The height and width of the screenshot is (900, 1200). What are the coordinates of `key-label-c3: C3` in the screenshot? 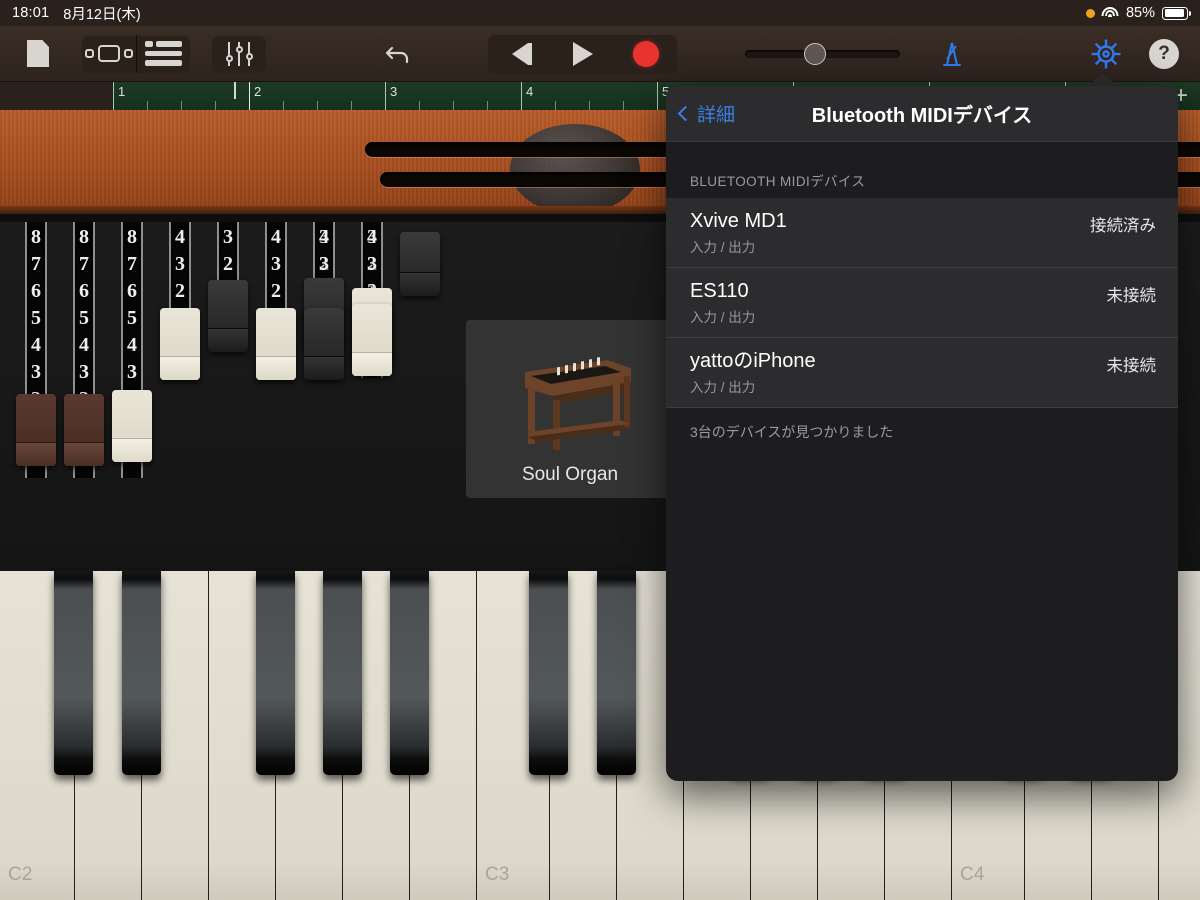 It's located at (497, 874).